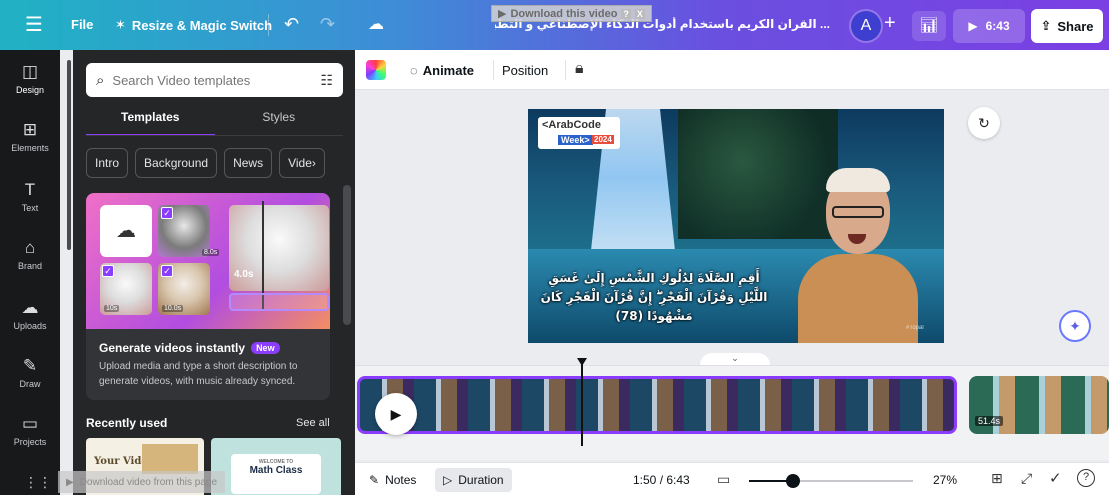  Describe the element at coordinates (858, 212) in the screenshot. I see `speaker-glasses` at that location.